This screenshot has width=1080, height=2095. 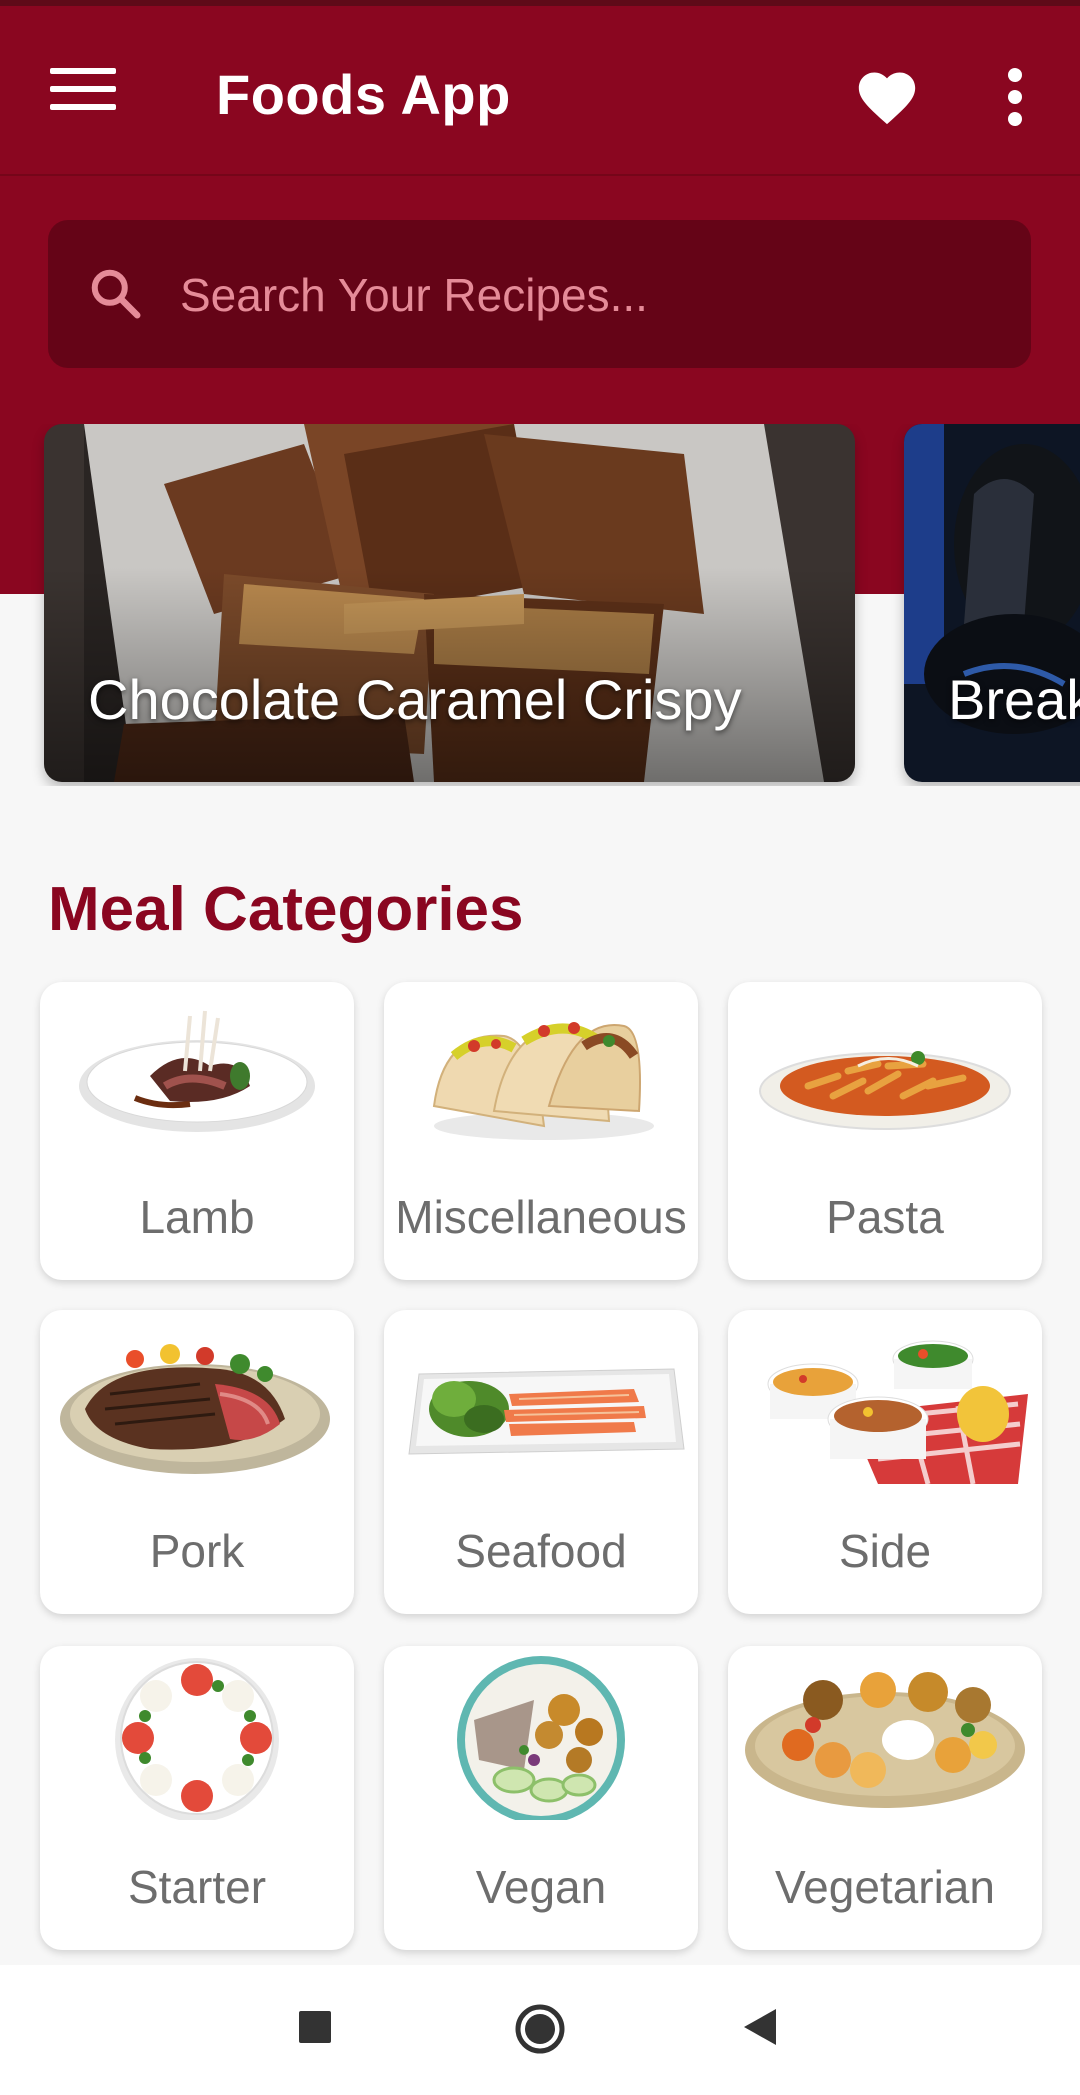 What do you see at coordinates (197, 1887) in the screenshot?
I see `category-label: Starter` at bounding box center [197, 1887].